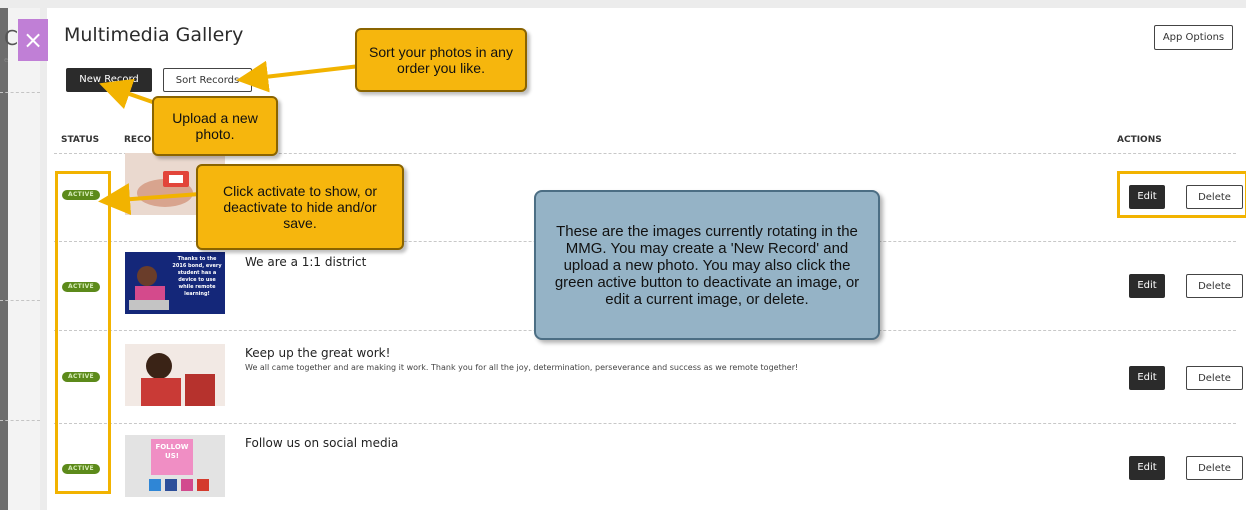 This screenshot has width=1246, height=510. What do you see at coordinates (215, 126) in the screenshot?
I see `callout-upload: Upload a new photo.` at bounding box center [215, 126].